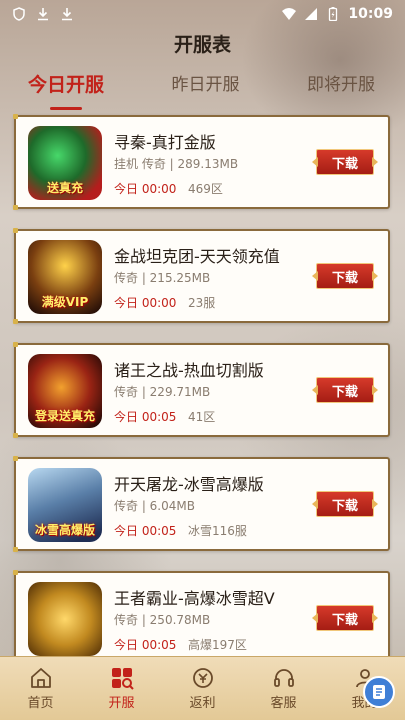 The width and height of the screenshot is (405, 720). Describe the element at coordinates (289, 14) in the screenshot. I see `wifi-icon` at that location.